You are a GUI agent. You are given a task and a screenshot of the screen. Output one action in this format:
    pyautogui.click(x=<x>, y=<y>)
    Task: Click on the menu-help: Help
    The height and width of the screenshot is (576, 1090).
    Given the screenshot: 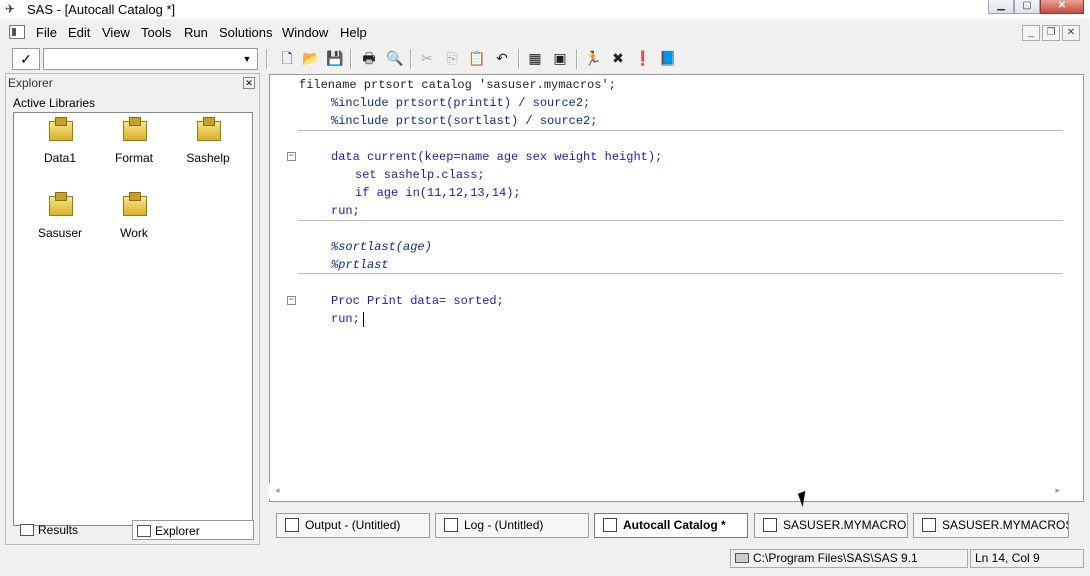 What is the action you would take?
    pyautogui.click(x=353, y=32)
    